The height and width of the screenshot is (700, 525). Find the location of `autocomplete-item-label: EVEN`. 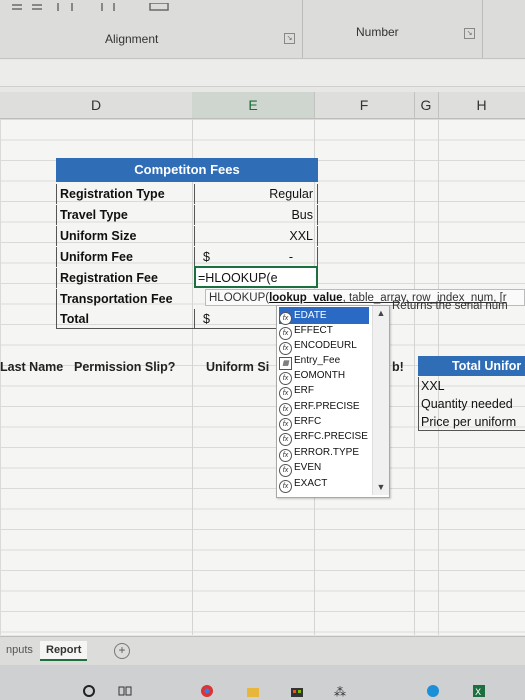

autocomplete-item-label: EVEN is located at coordinates (308, 467).